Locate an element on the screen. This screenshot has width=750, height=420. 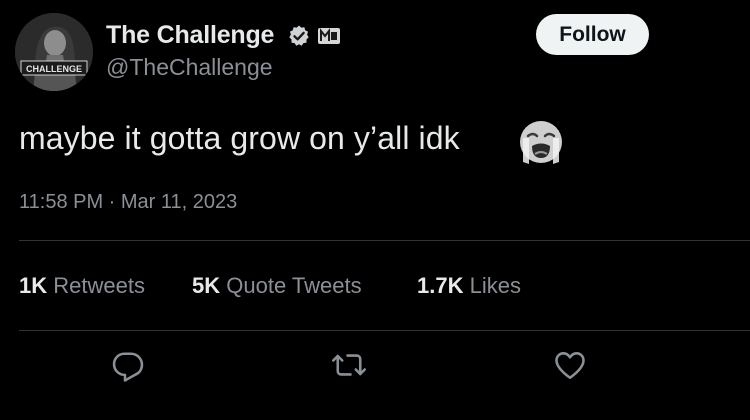
handle: @TheChallenge is located at coordinates (189, 67).